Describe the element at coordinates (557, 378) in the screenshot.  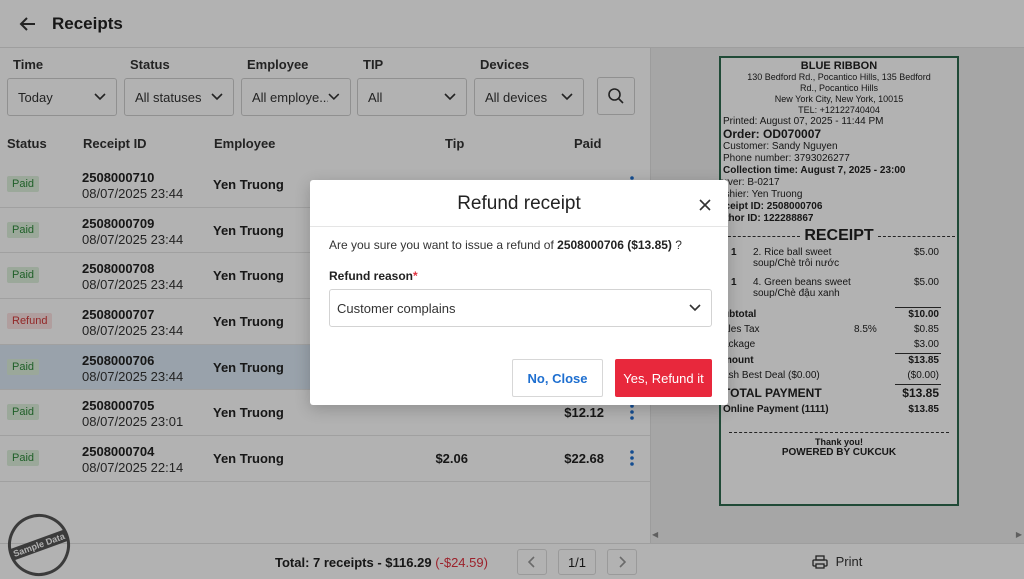
I see `no-close-button: No, Close` at that location.